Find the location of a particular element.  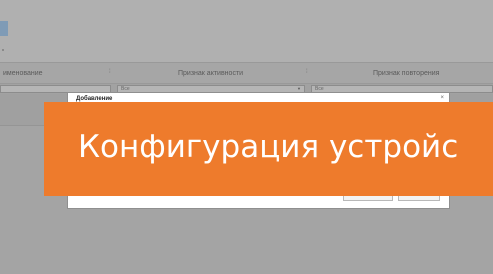

column-header-activity: Признак активности is located at coordinates (210, 73).